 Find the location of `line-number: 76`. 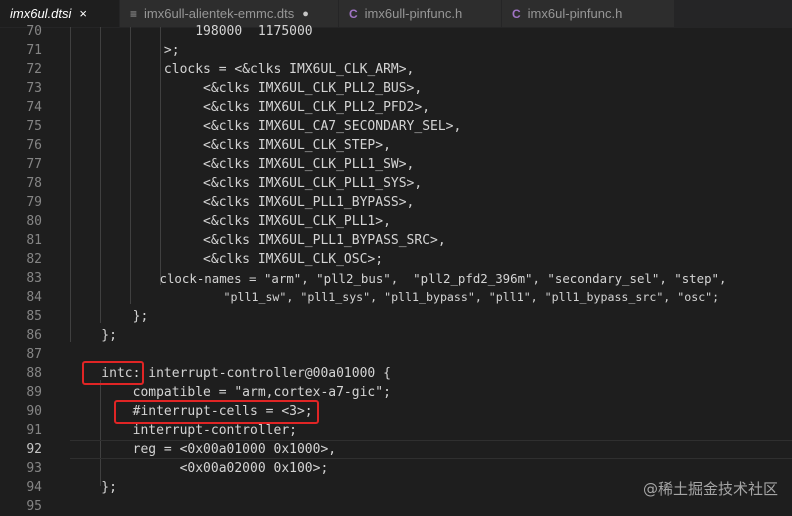

line-number: 76 is located at coordinates (34, 145).